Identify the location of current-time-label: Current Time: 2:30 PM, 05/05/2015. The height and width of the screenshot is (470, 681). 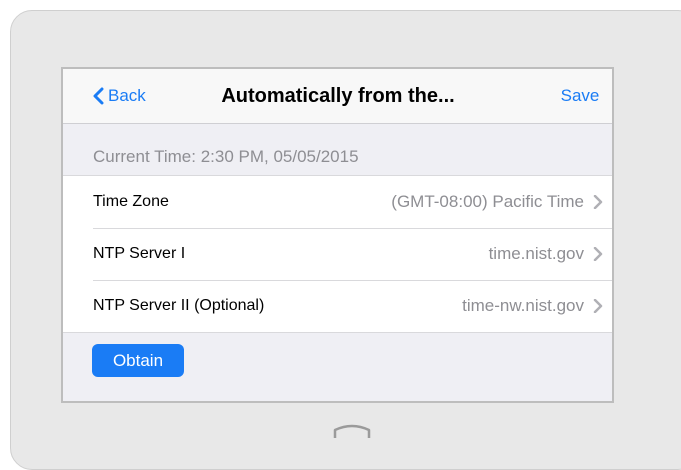
(226, 156).